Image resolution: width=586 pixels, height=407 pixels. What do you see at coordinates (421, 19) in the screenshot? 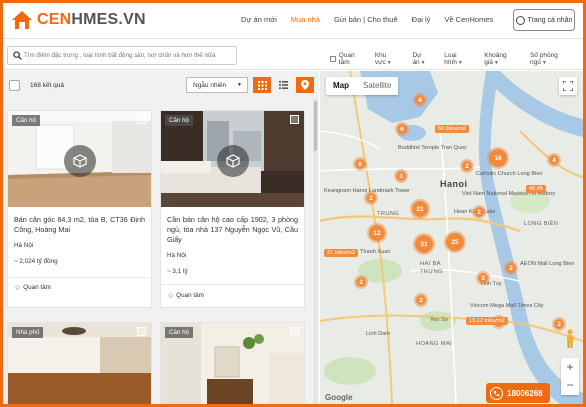
I see `nav-item-dai-ly: Đại lý` at bounding box center [421, 19].